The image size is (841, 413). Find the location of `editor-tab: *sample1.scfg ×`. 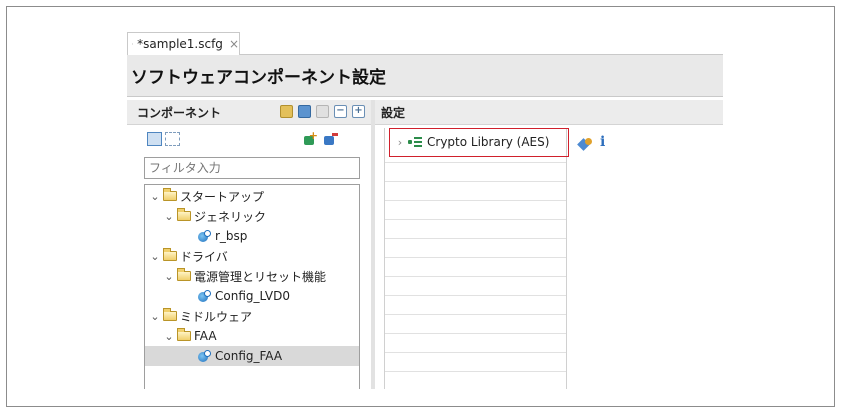

editor-tab: *sample1.scfg × is located at coordinates (183, 43).